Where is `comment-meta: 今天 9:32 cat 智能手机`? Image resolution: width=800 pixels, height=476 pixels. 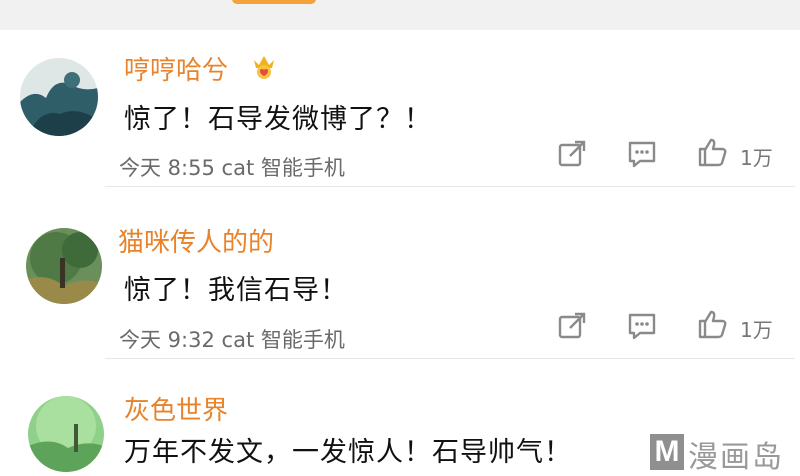 comment-meta: 今天 9:32 cat 智能手机 is located at coordinates (232, 339).